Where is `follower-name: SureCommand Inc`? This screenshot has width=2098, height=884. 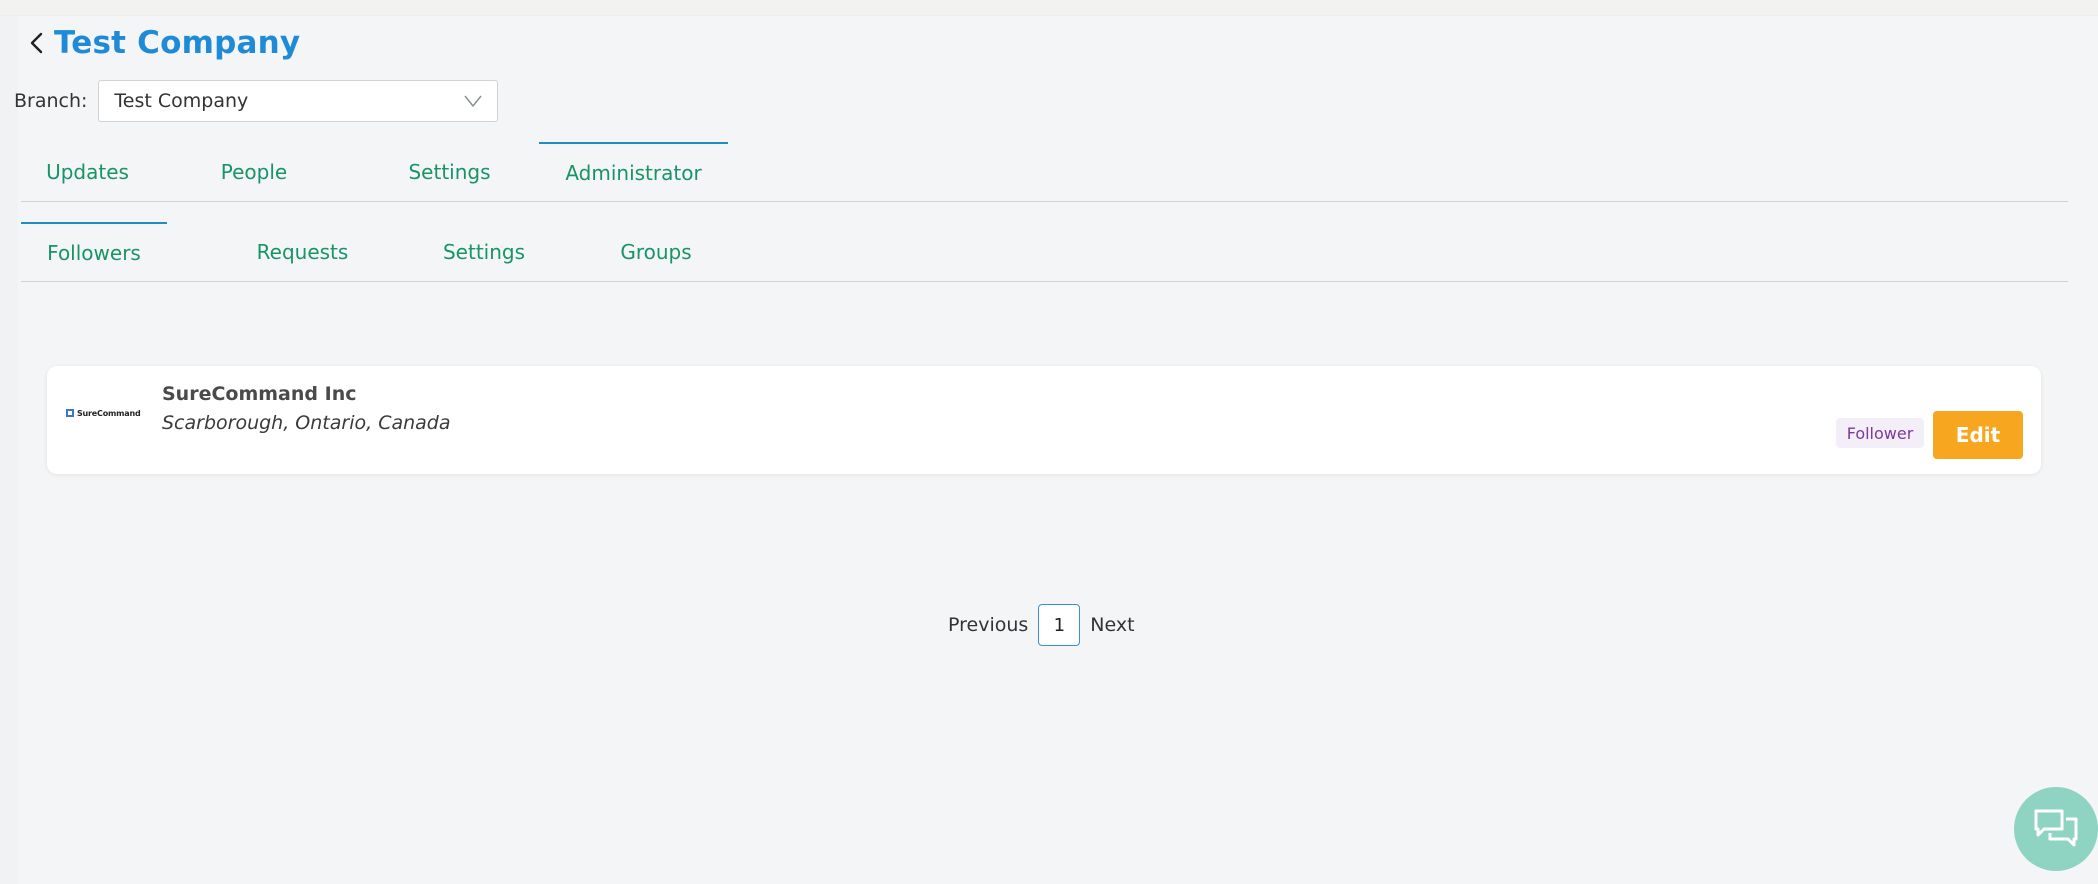
follower-name: SureCommand Inc is located at coordinates (259, 394).